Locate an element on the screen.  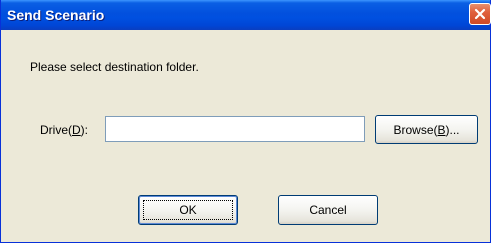
window-title: Send Scenario is located at coordinates (56, 15).